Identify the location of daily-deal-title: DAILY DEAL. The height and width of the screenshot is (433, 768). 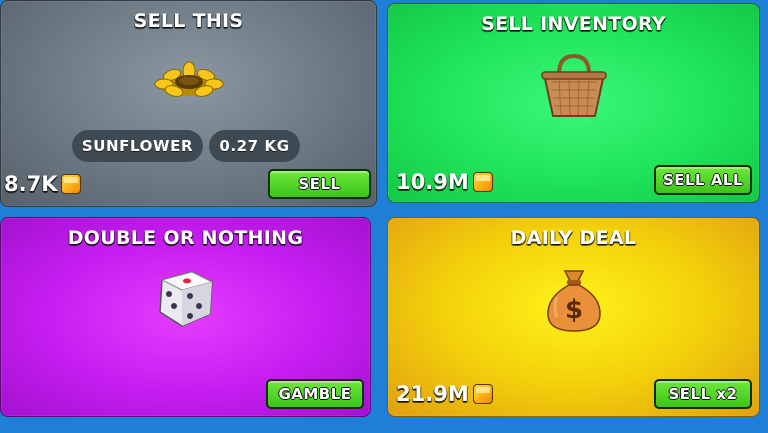
(573, 238).